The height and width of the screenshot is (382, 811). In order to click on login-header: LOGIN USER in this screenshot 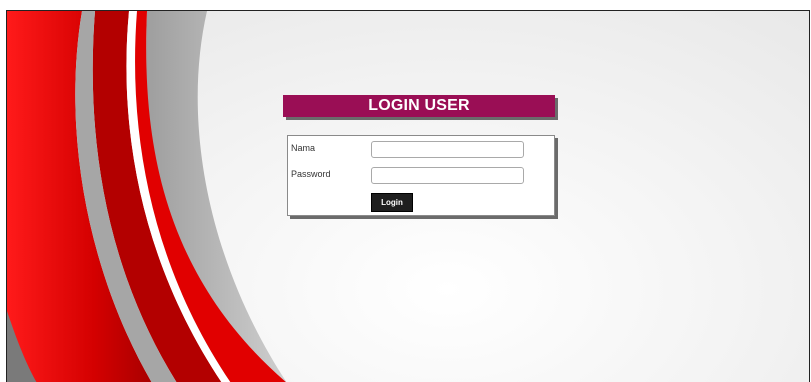, I will do `click(419, 106)`.